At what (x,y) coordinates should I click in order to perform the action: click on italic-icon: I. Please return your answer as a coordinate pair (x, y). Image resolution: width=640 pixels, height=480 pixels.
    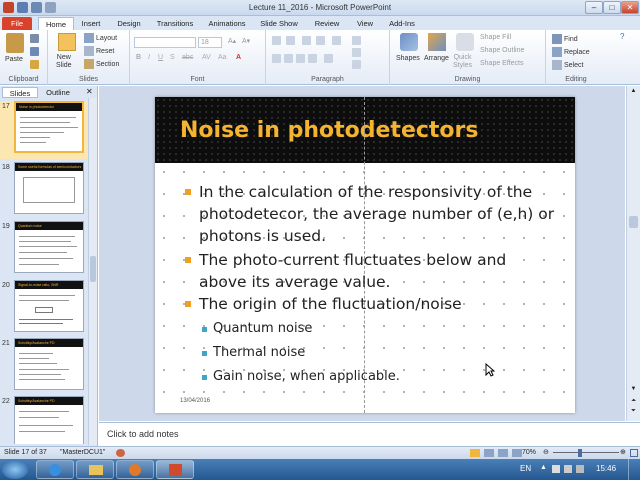
    Looking at the image, I should click on (149, 57).